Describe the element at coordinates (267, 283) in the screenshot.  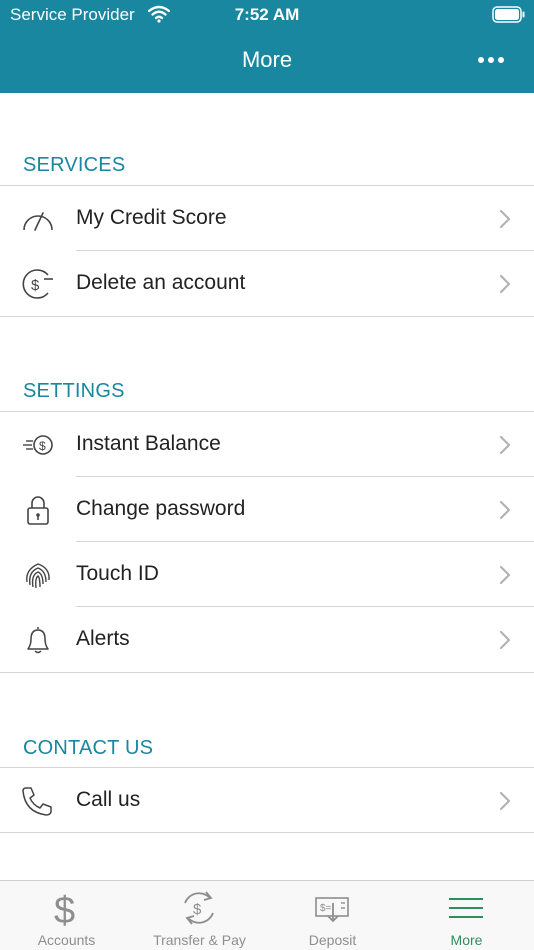
I see `list-item-delete-account: $ Delete an account` at that location.